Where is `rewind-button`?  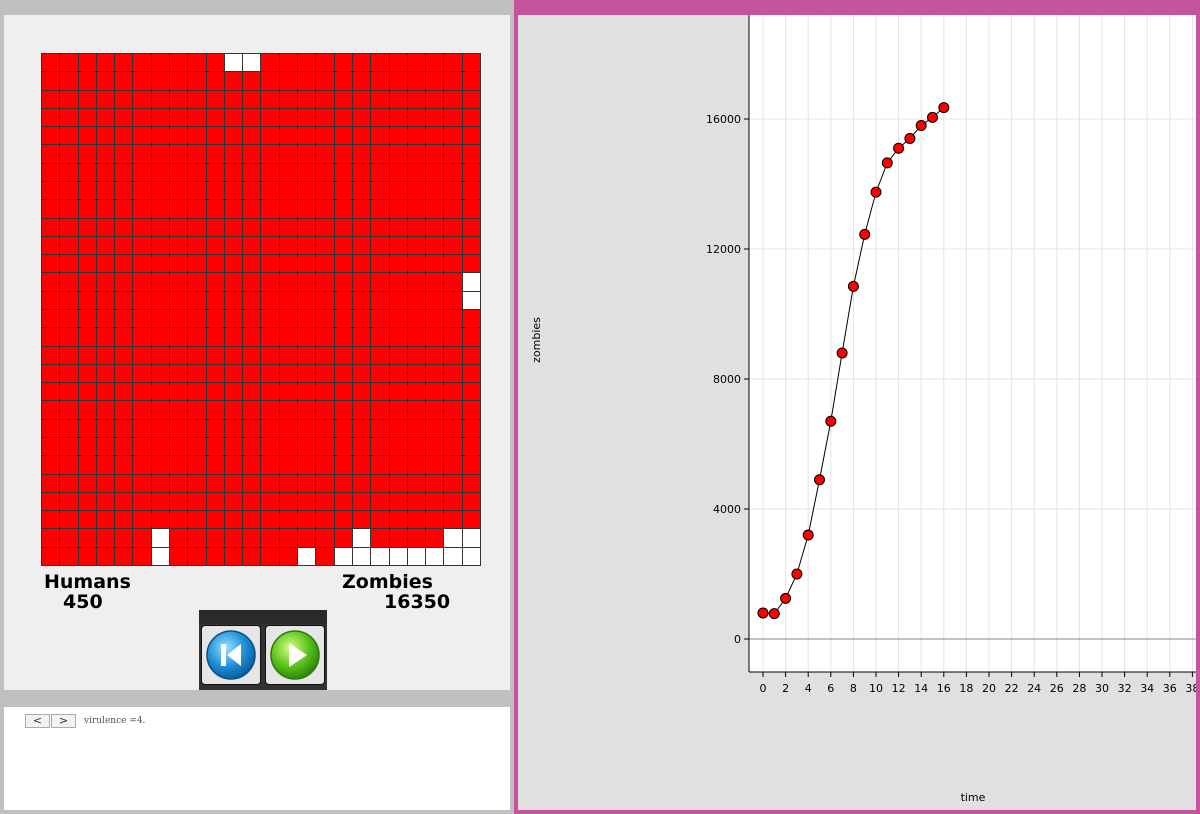 rewind-button is located at coordinates (231, 655).